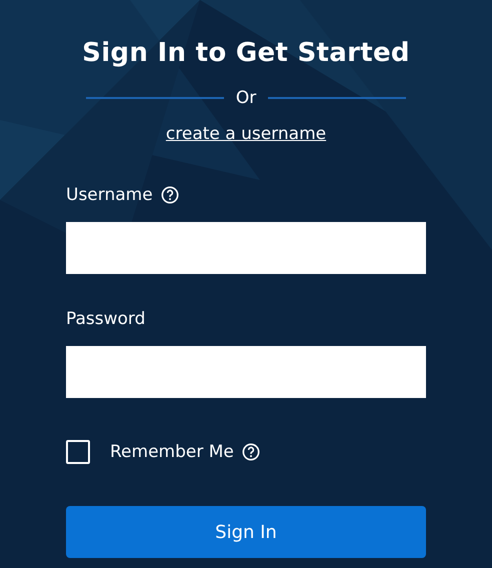 This screenshot has height=568, width=492. I want to click on divider-text: Or, so click(246, 98).